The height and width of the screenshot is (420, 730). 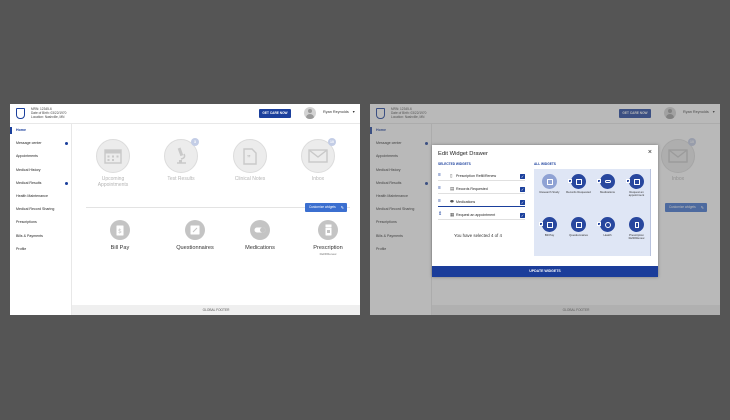 I want to click on widget-label: Prescription, so click(x=328, y=248).